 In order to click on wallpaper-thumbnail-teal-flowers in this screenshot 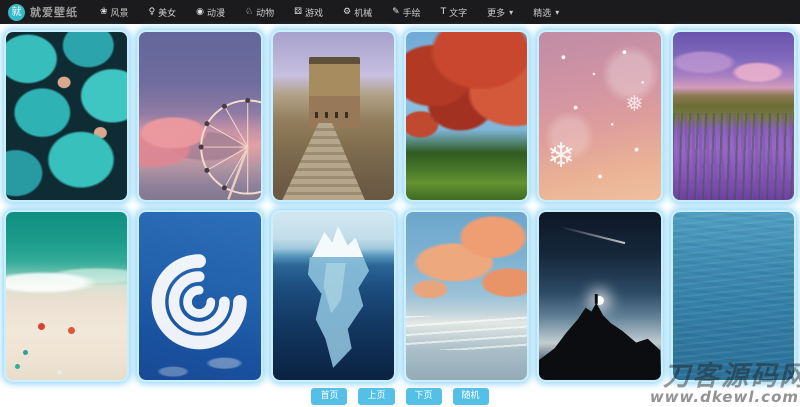, I will do `click(67, 116)`.